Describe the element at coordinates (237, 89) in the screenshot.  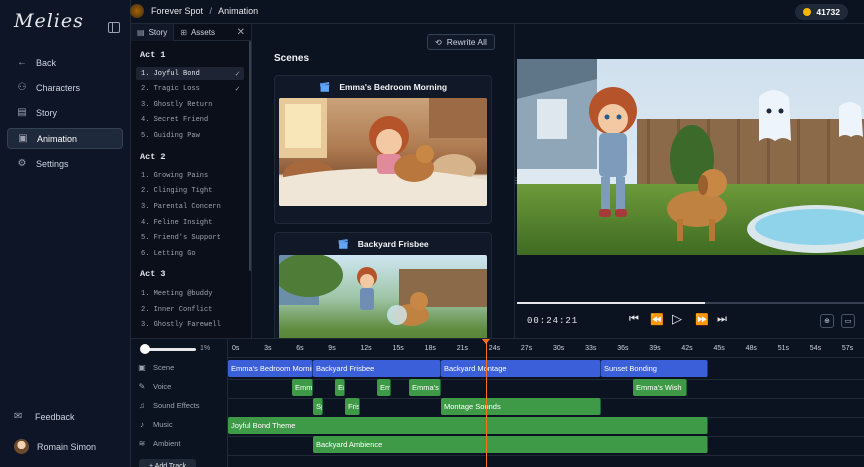
I see `check-icon: ✓` at that location.